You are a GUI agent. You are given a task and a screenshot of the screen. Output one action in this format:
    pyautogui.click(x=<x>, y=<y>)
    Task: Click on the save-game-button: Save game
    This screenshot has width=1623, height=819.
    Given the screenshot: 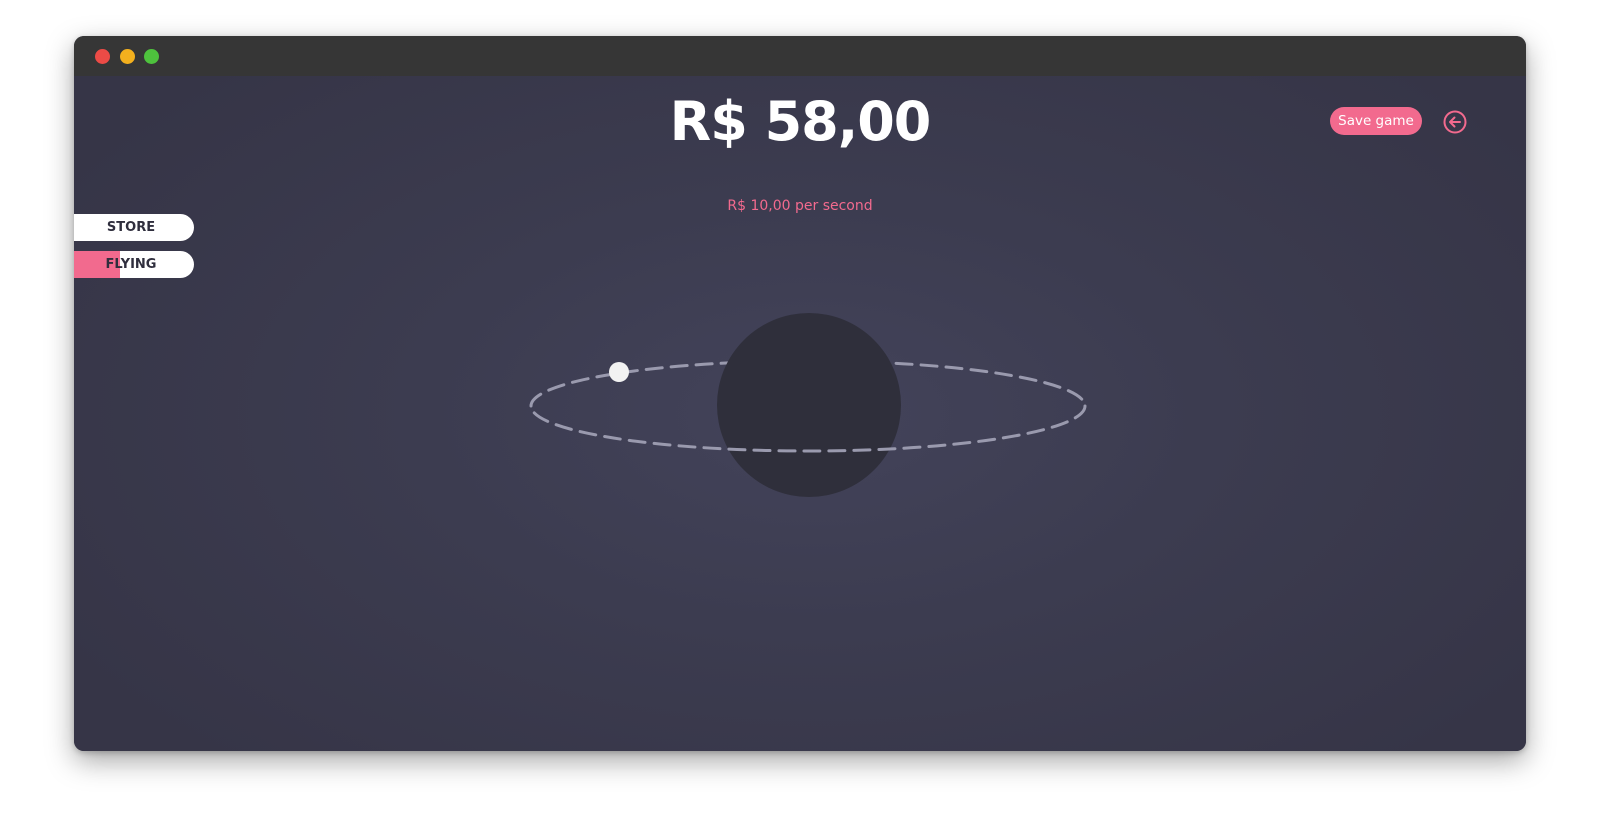 What is the action you would take?
    pyautogui.click(x=1376, y=121)
    